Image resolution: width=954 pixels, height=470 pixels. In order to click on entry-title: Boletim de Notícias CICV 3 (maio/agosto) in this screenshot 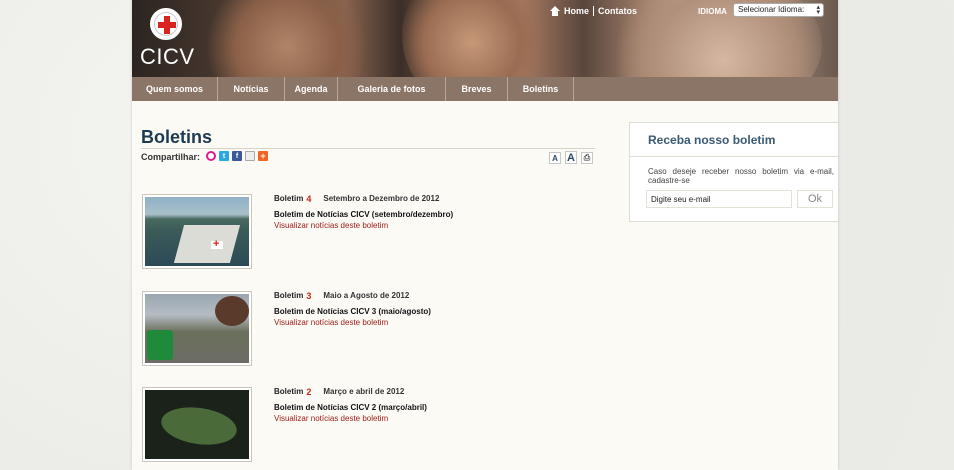, I will do `click(352, 311)`.